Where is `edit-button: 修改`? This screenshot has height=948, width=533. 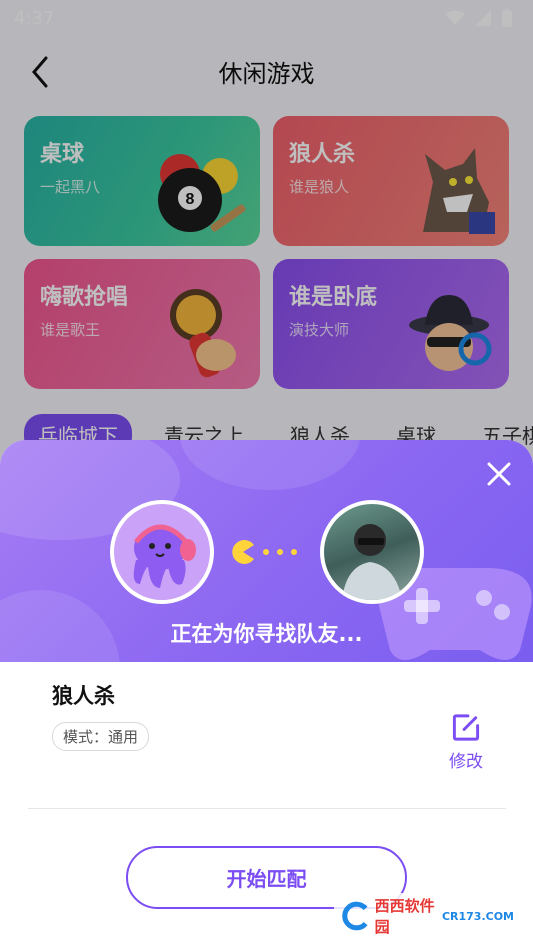
edit-button: 修改 is located at coordinates (466, 742).